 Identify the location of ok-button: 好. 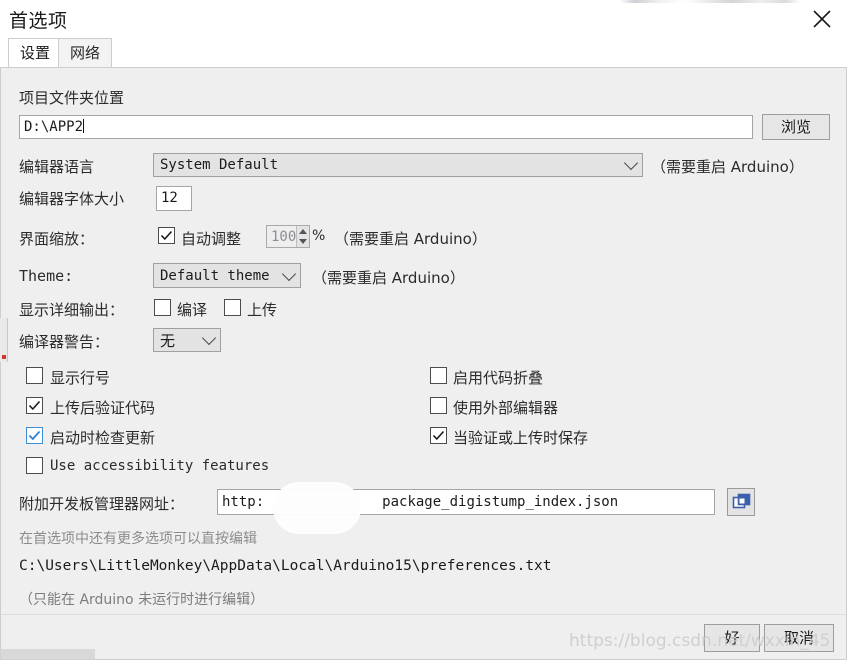
(732, 638).